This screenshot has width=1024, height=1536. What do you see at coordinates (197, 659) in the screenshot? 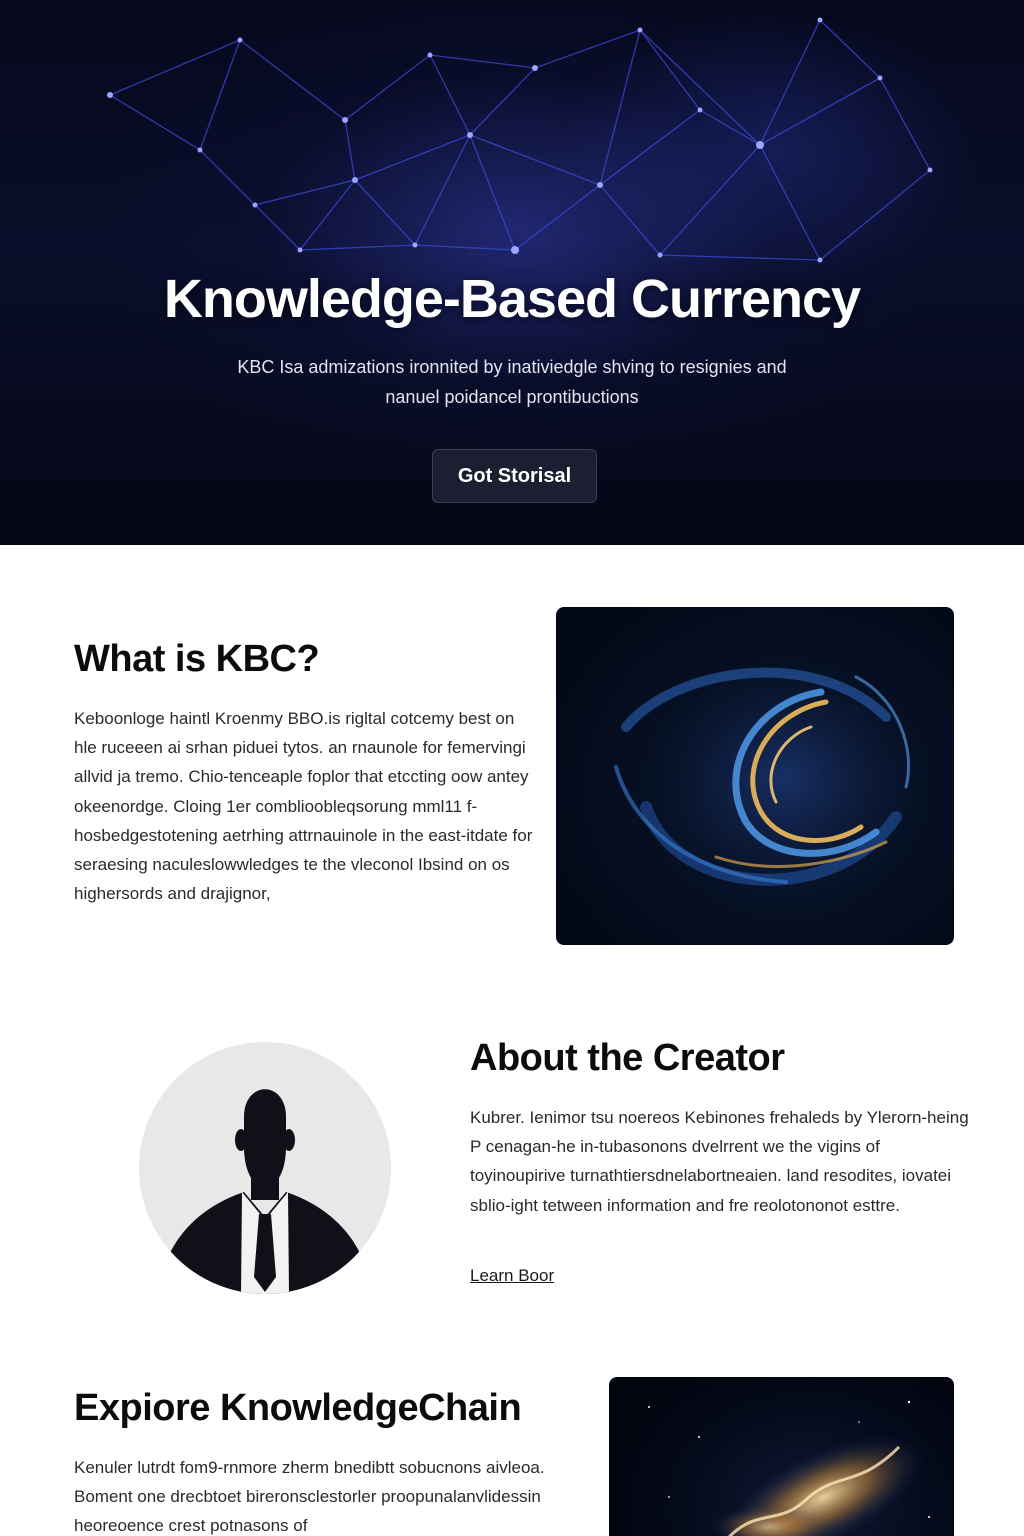
I see `what-is-kbc-title: What is KBC?` at bounding box center [197, 659].